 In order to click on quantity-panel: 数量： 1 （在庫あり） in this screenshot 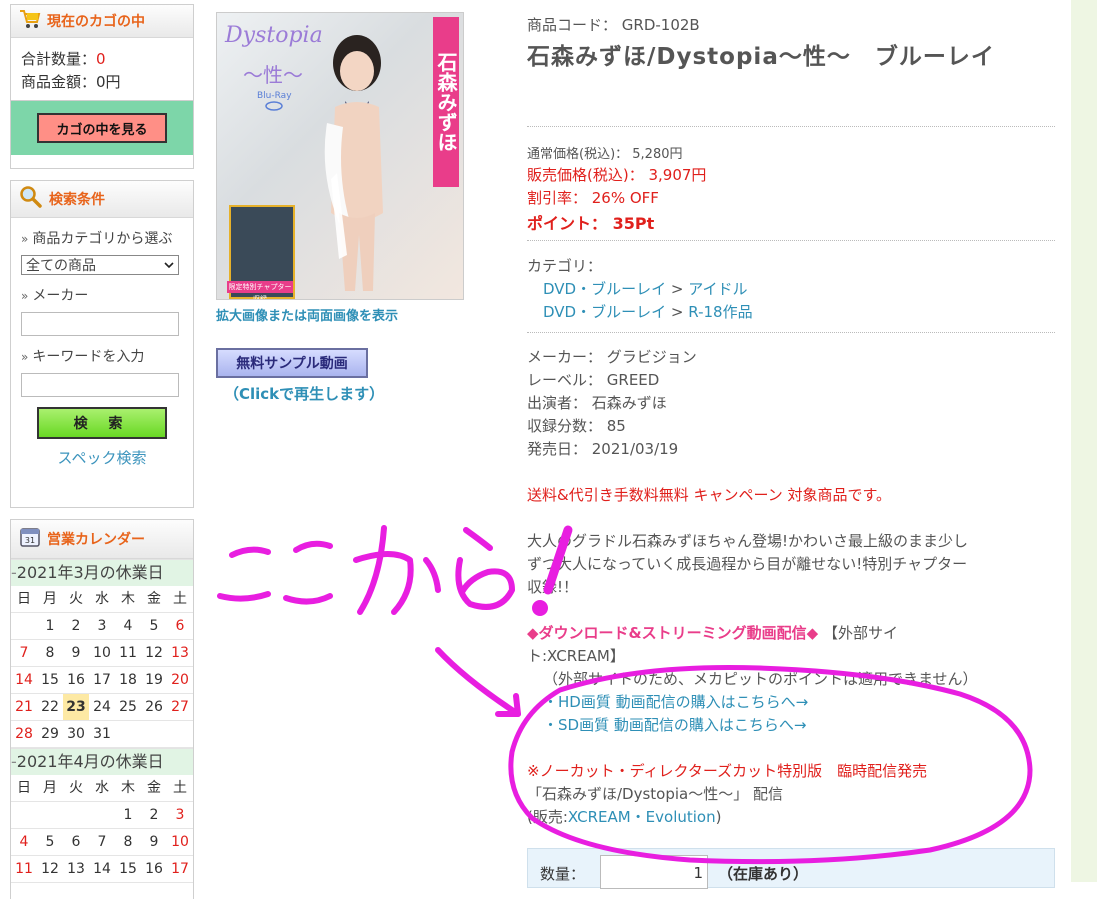, I will do `click(791, 868)`.